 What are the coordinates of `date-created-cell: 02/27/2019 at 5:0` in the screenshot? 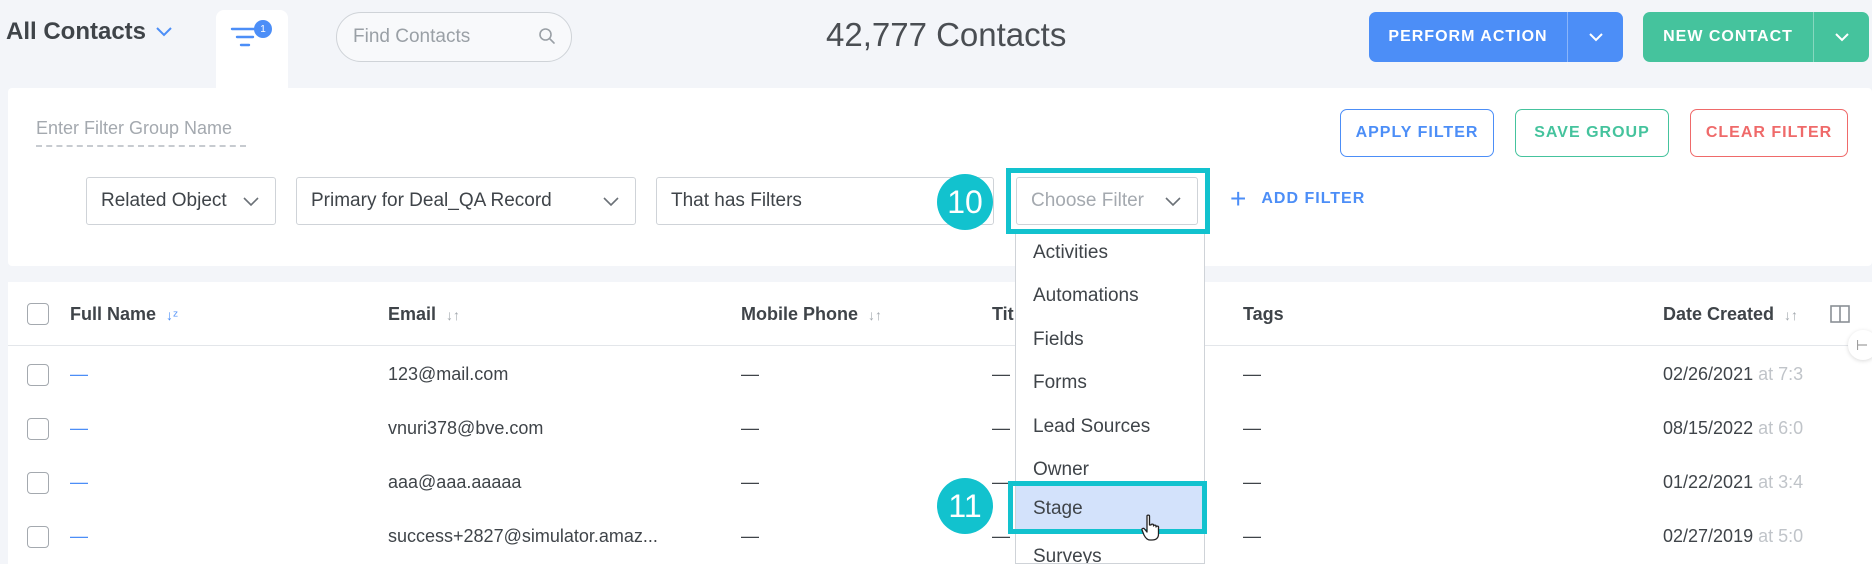 It's located at (1734, 536).